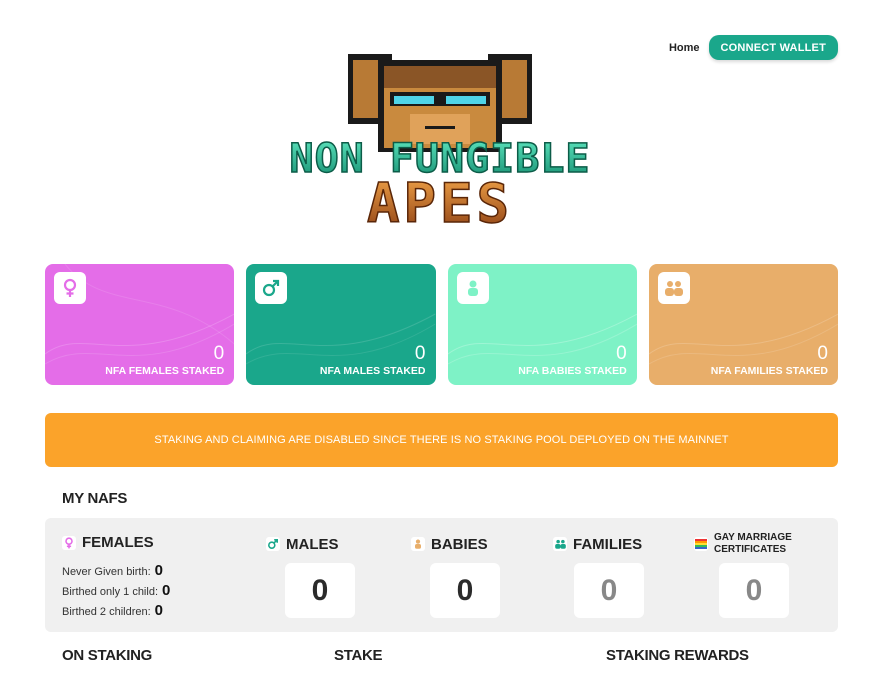 Image resolution: width=877 pixels, height=679 pixels. What do you see at coordinates (621, 353) in the screenshot?
I see `babies-staked-count: 0` at bounding box center [621, 353].